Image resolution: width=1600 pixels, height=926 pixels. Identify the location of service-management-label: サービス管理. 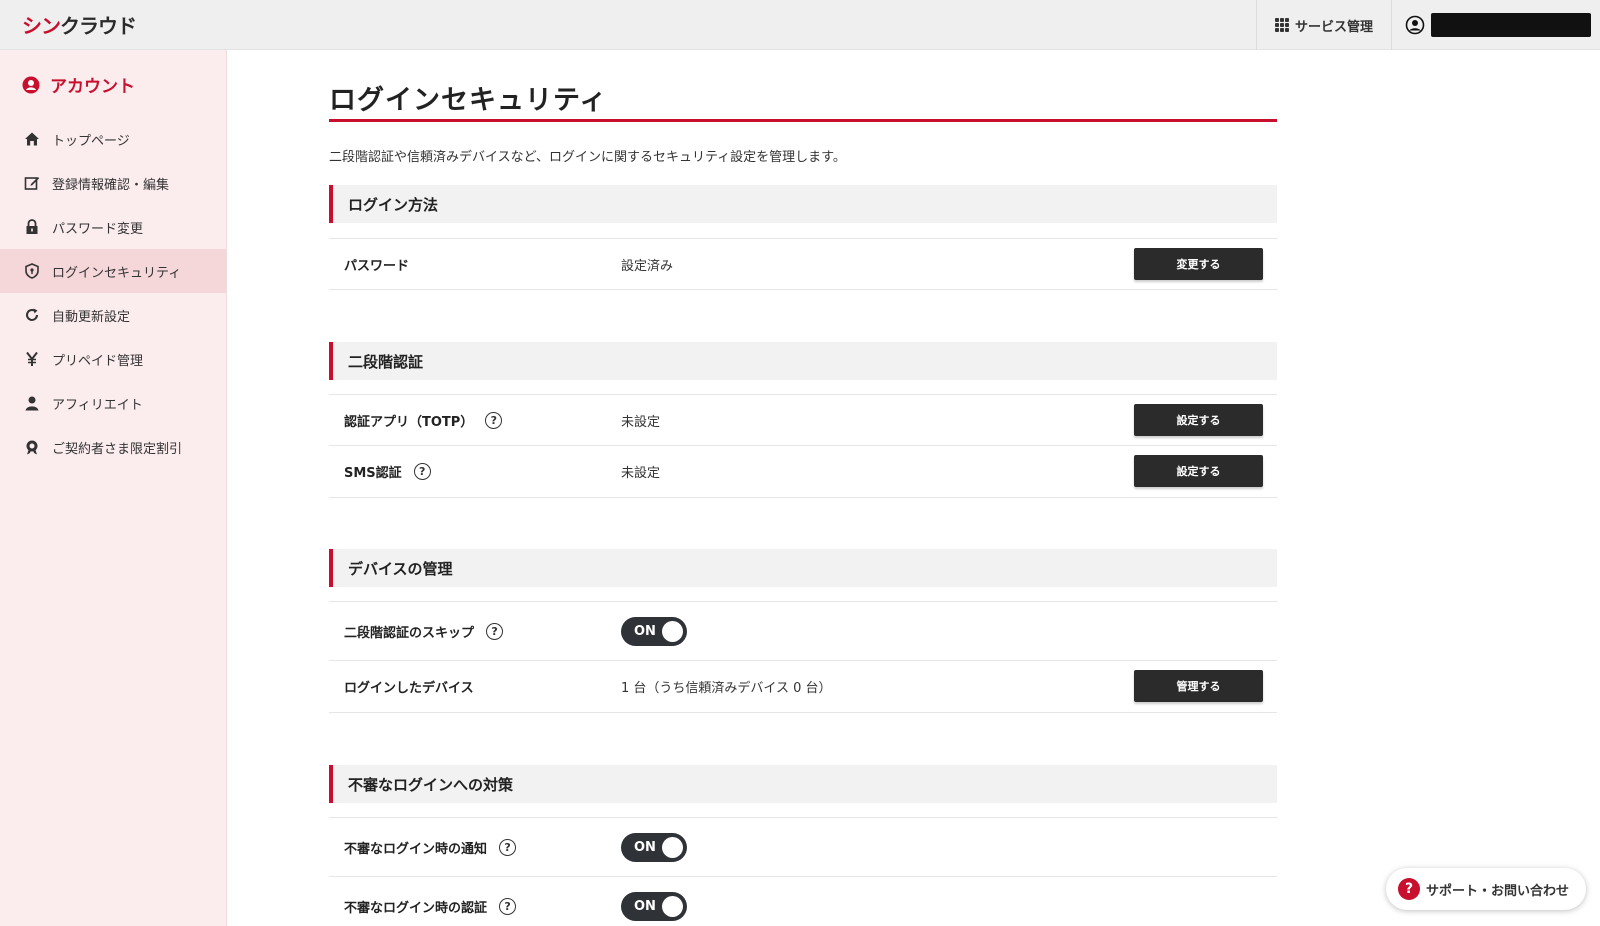
(1333, 27).